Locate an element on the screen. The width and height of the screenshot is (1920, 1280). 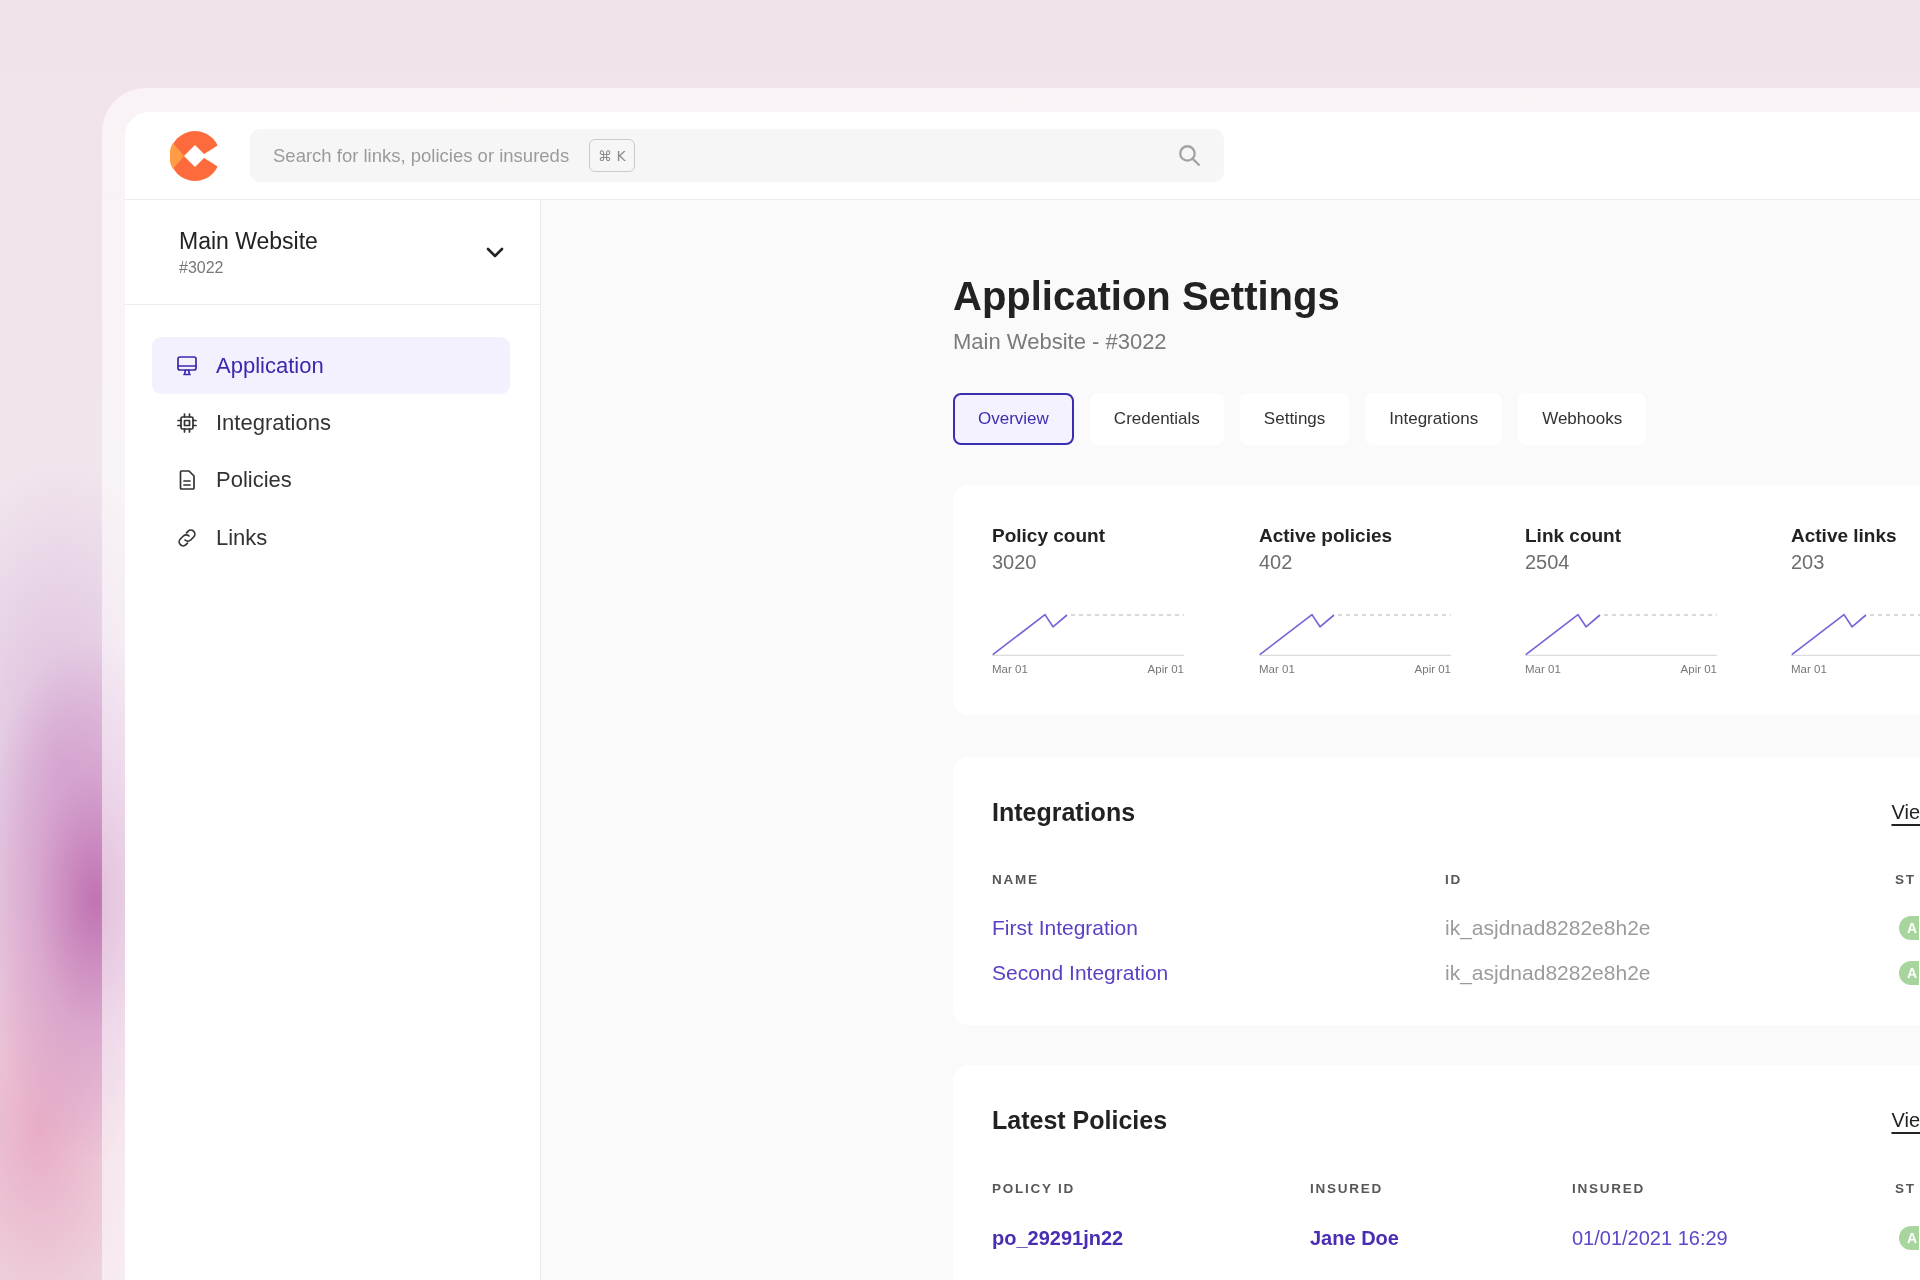
column-header: POLICY ID is located at coordinates (1034, 1189).